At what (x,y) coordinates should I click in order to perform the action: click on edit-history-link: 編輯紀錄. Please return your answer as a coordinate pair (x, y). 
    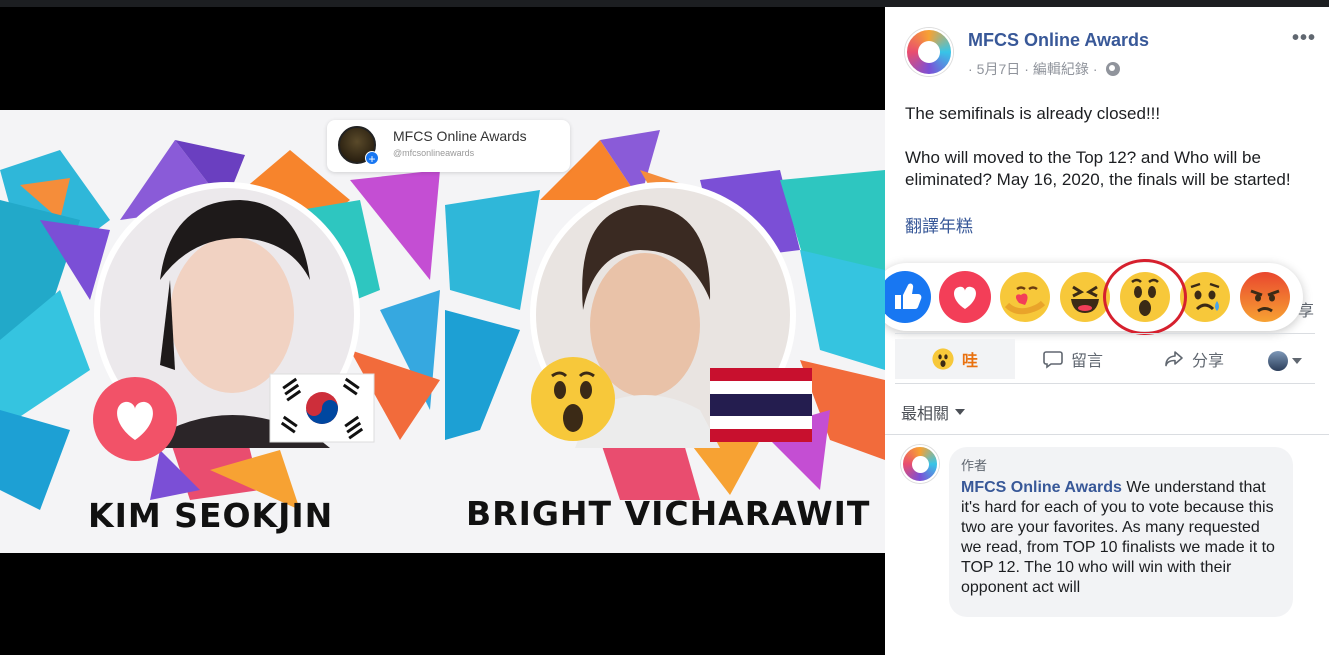
    Looking at the image, I should click on (1061, 69).